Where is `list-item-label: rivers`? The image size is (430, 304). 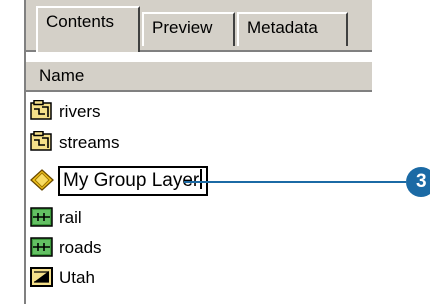
list-item-label: rivers is located at coordinates (80, 111).